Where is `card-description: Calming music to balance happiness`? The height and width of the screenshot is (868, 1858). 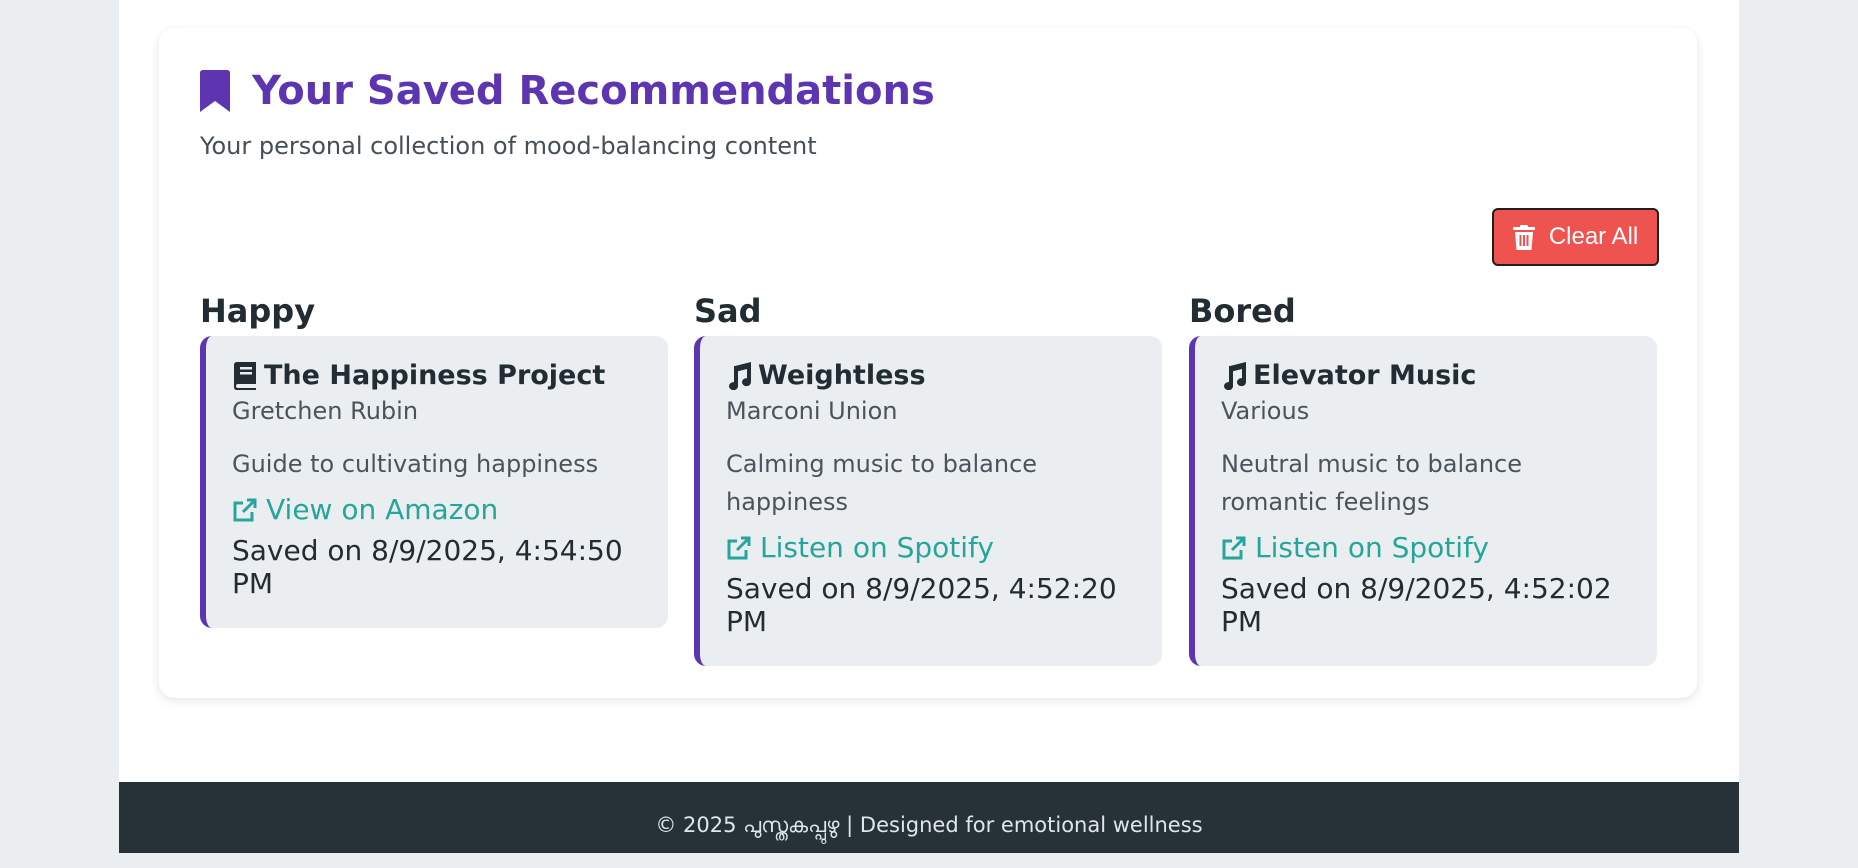 card-description: Calming music to balance happiness is located at coordinates (882, 483).